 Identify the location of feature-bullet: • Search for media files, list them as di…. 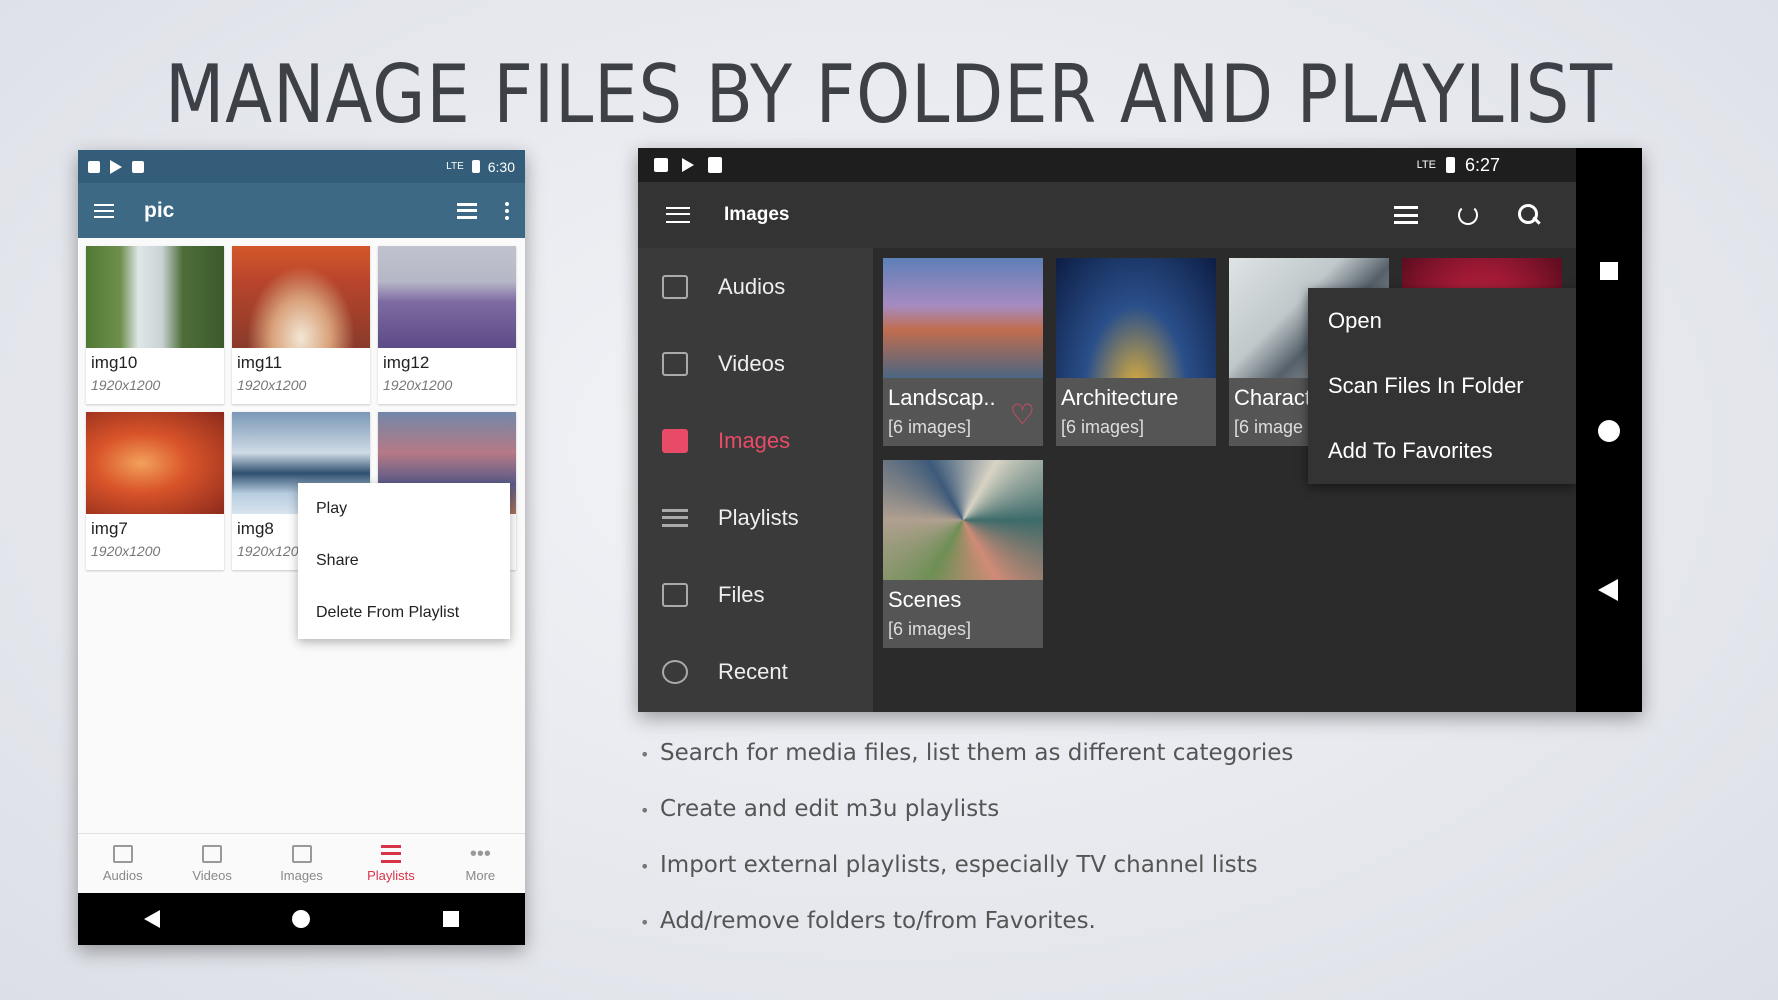
(967, 753).